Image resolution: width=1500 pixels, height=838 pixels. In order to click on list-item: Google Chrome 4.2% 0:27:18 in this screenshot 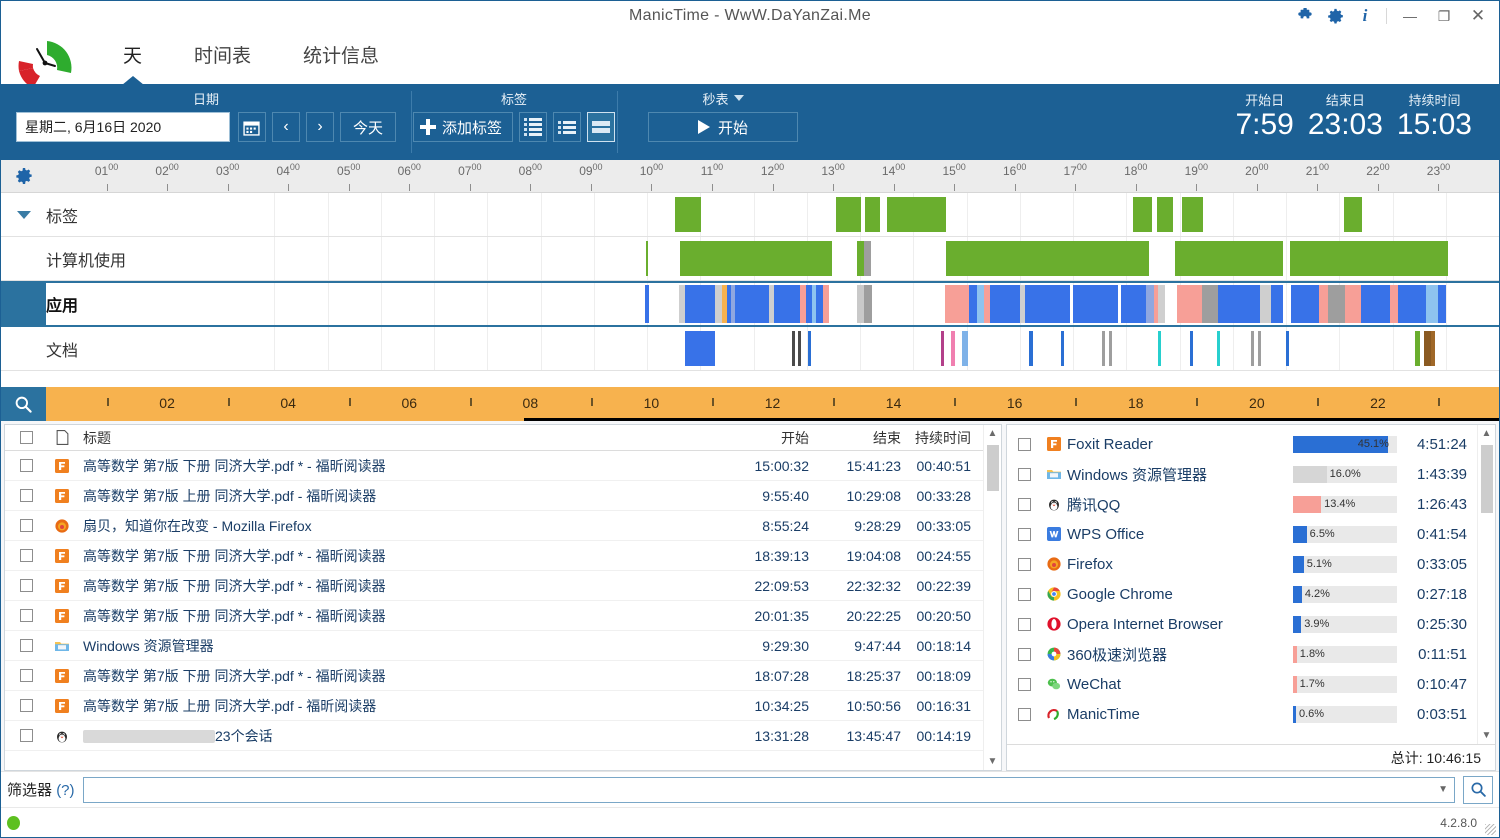, I will do `click(1242, 594)`.